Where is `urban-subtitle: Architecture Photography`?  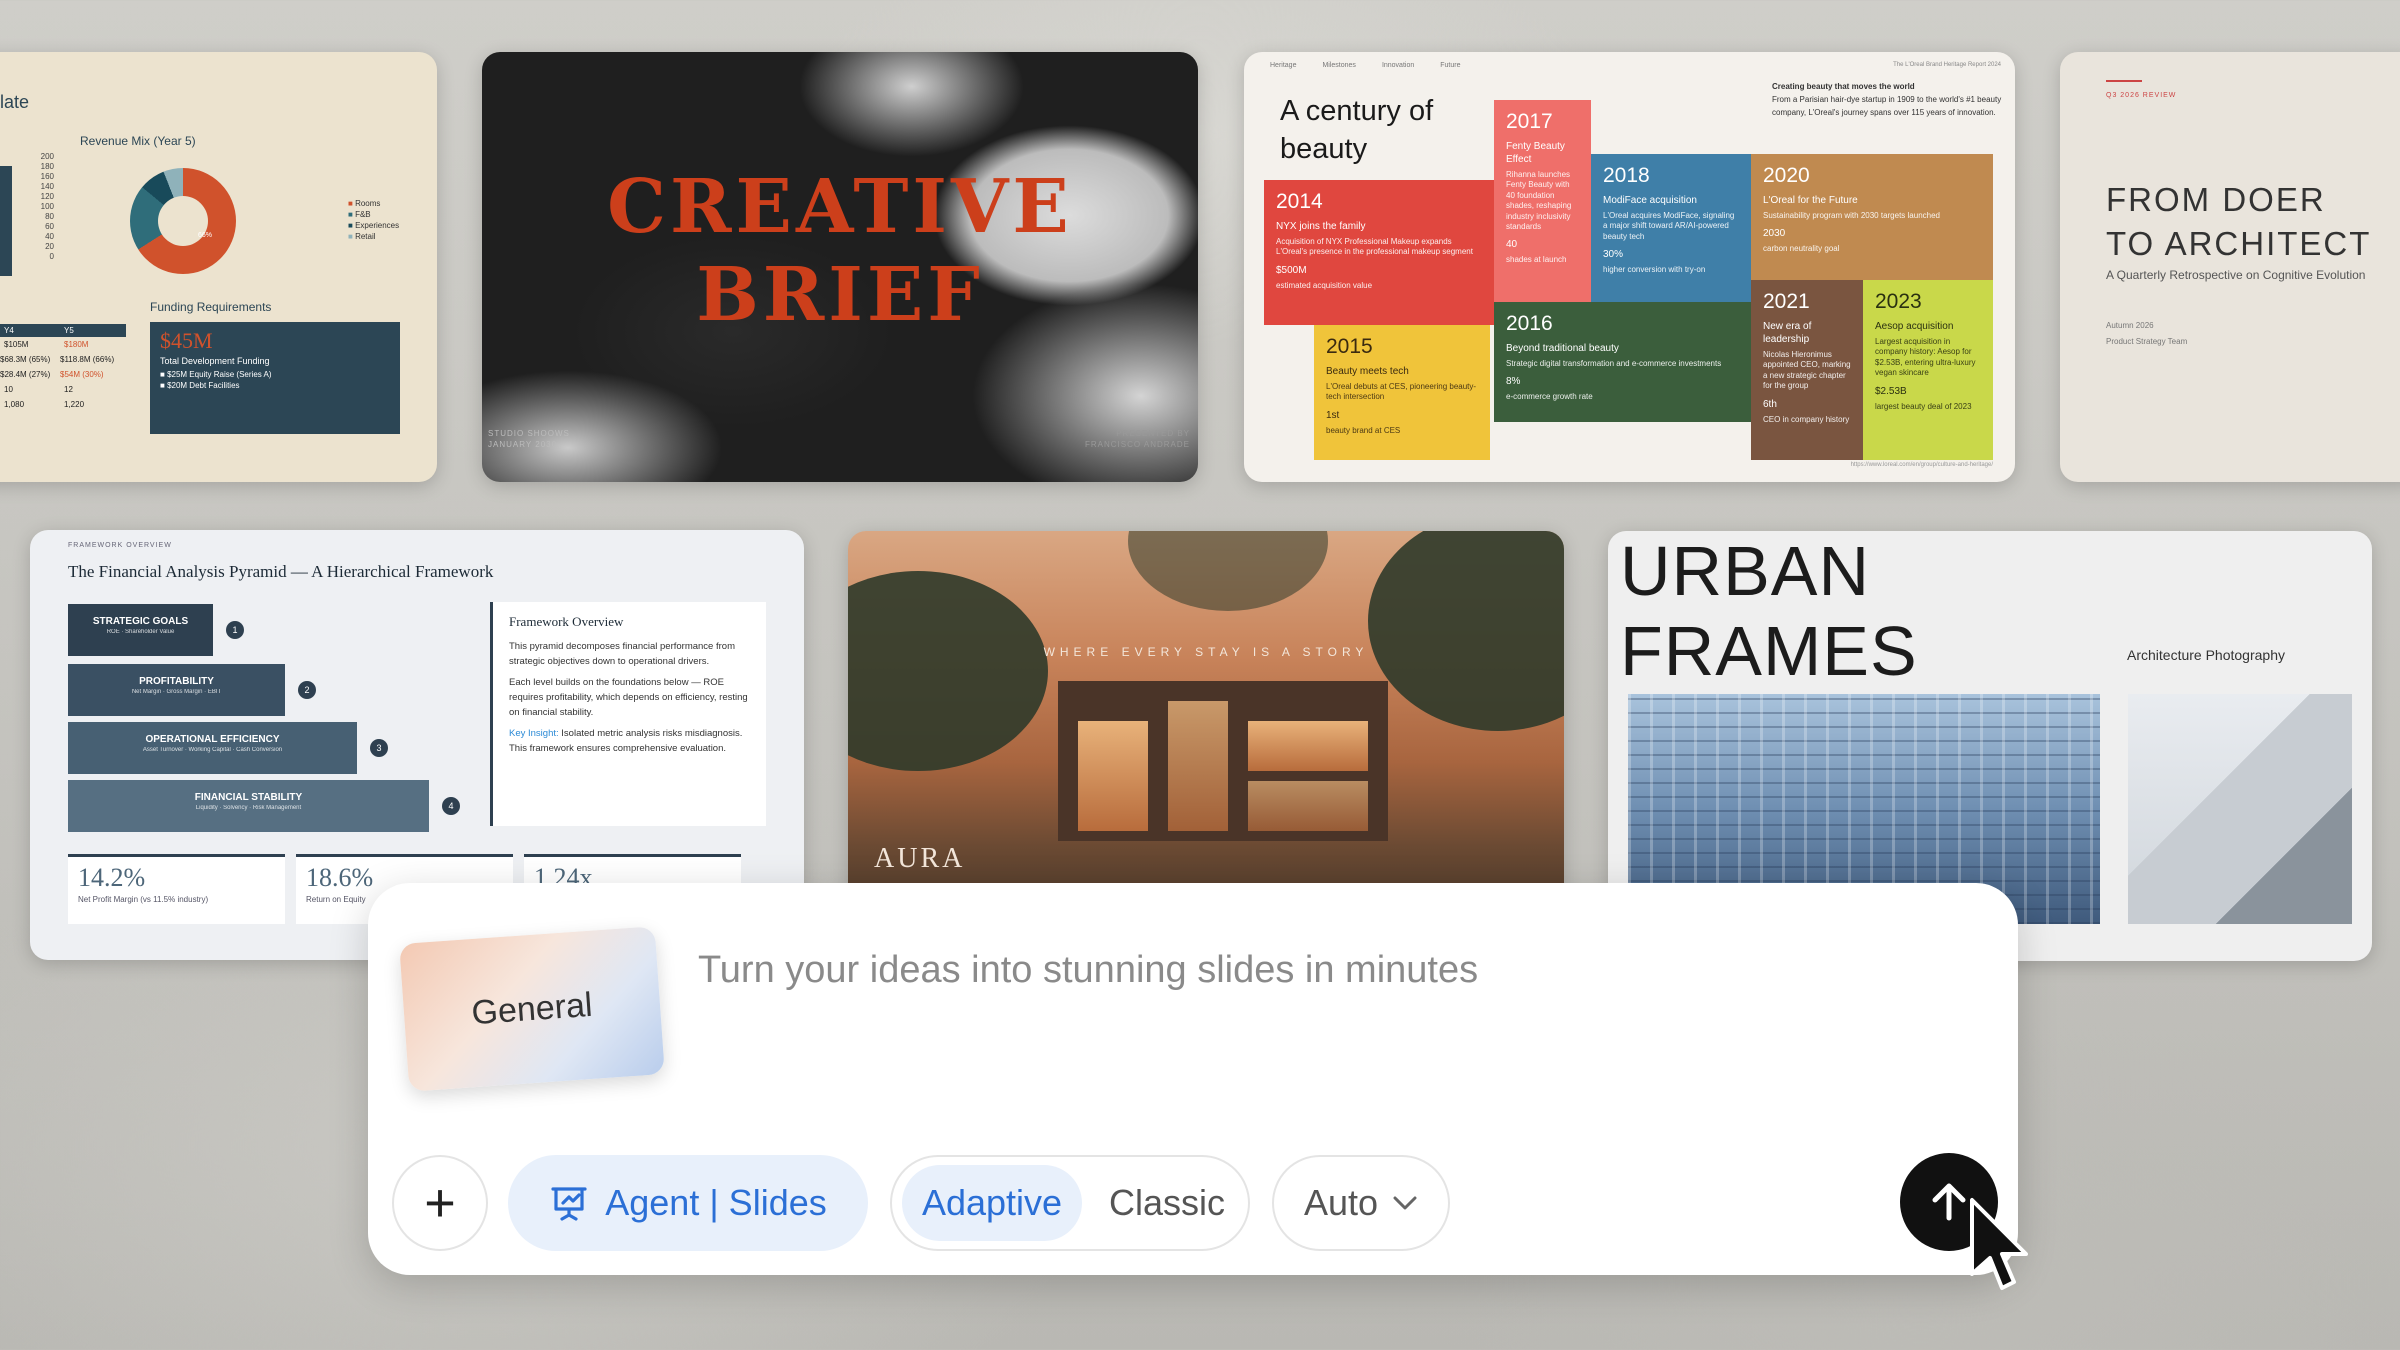 urban-subtitle: Architecture Photography is located at coordinates (2206, 655).